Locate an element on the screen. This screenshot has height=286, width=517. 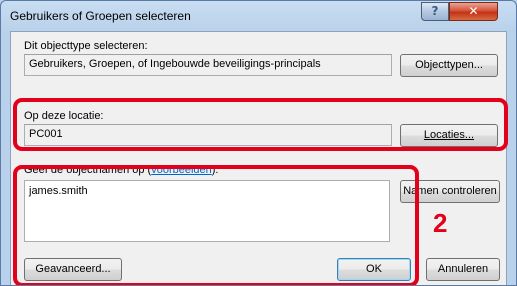
object-names-label: Geef de objectnamen op (voorbeelden): is located at coordinates (121, 170).